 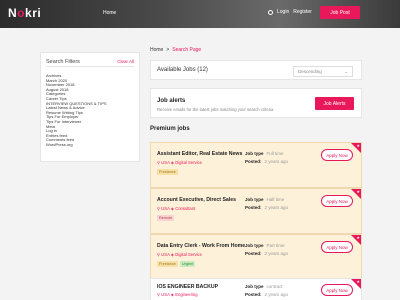 I want to click on job-type: Job type Half time, so click(x=265, y=199).